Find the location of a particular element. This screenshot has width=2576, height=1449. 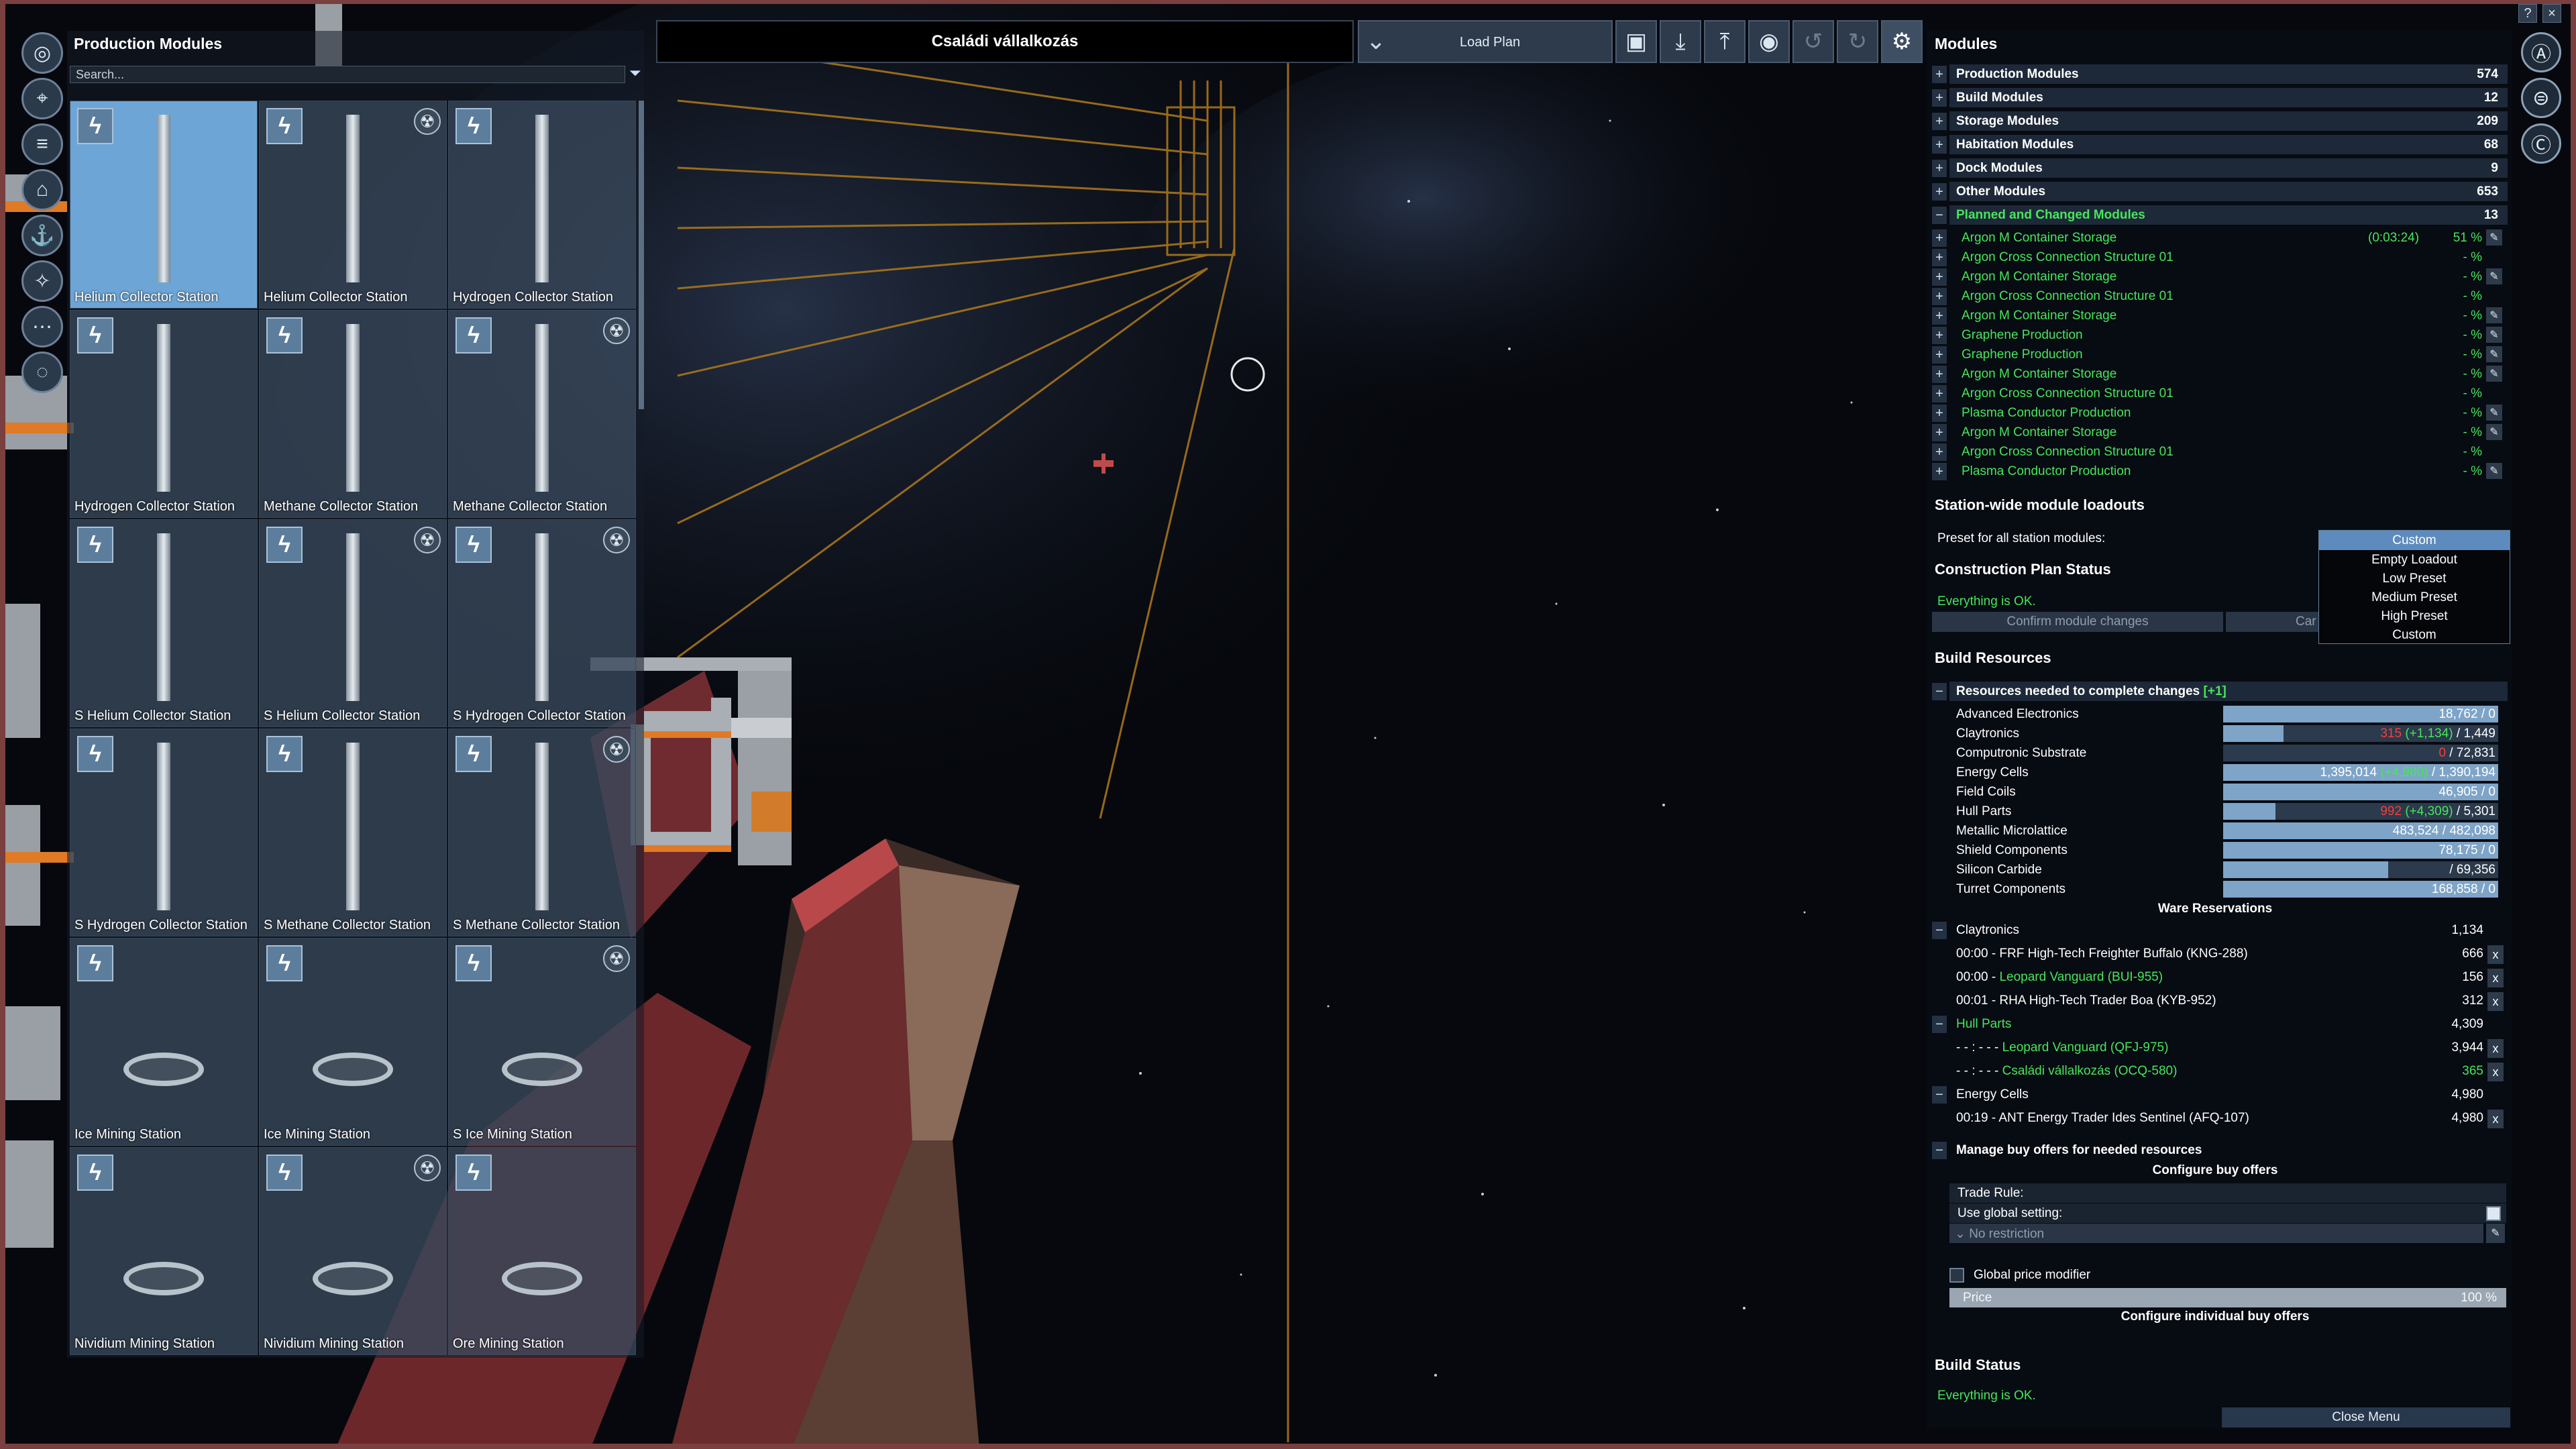

module-tile: ϟ S Methane Collector Station is located at coordinates (353, 832).